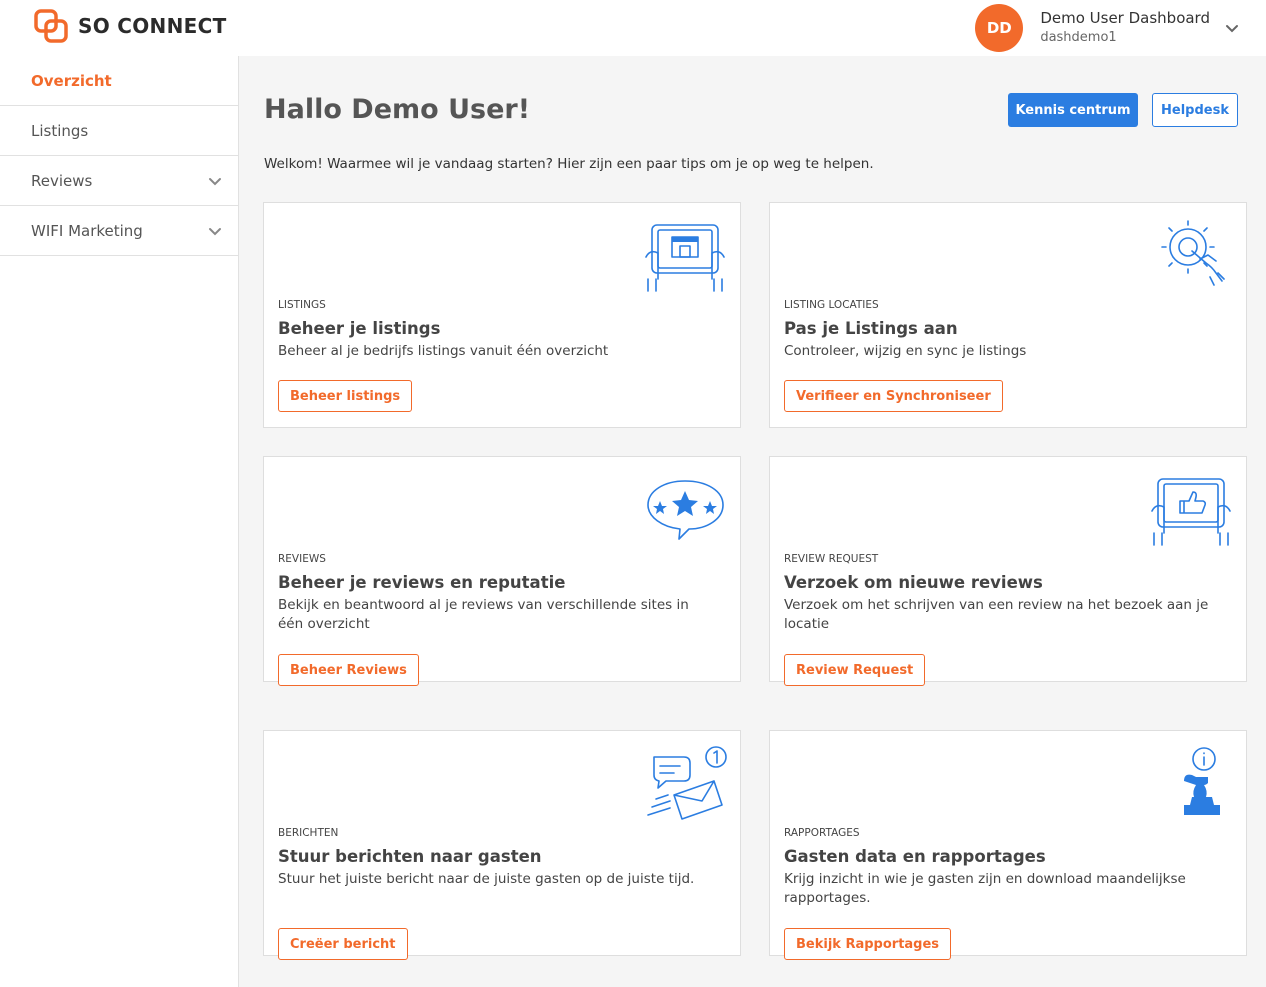 This screenshot has width=1266, height=987. What do you see at coordinates (119, 81) in the screenshot?
I see `sidebar-item-overzicht: Overzicht` at bounding box center [119, 81].